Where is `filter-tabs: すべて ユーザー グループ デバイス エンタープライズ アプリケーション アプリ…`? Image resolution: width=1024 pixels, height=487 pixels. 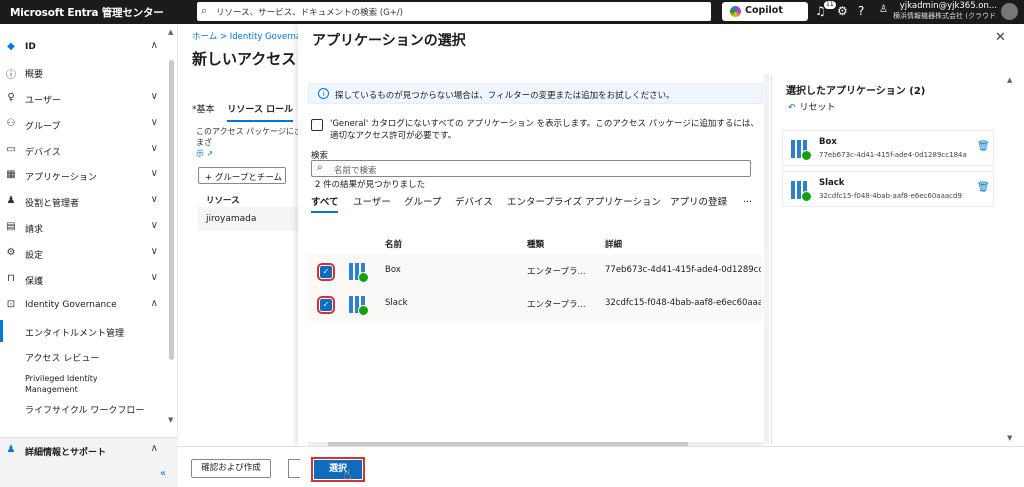 filter-tabs: すべて ユーザー グループ デバイス エンタープライズ アプリケーション アプリ… is located at coordinates (536, 204).